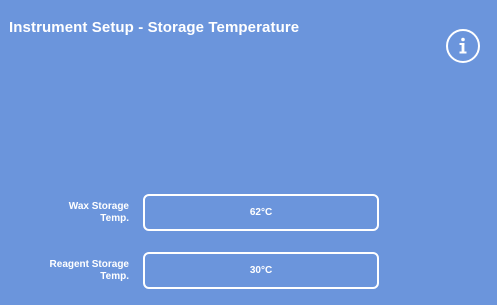 This screenshot has height=307, width=497. I want to click on reagent-storage-temp-label-line2: Temp., so click(114, 276).